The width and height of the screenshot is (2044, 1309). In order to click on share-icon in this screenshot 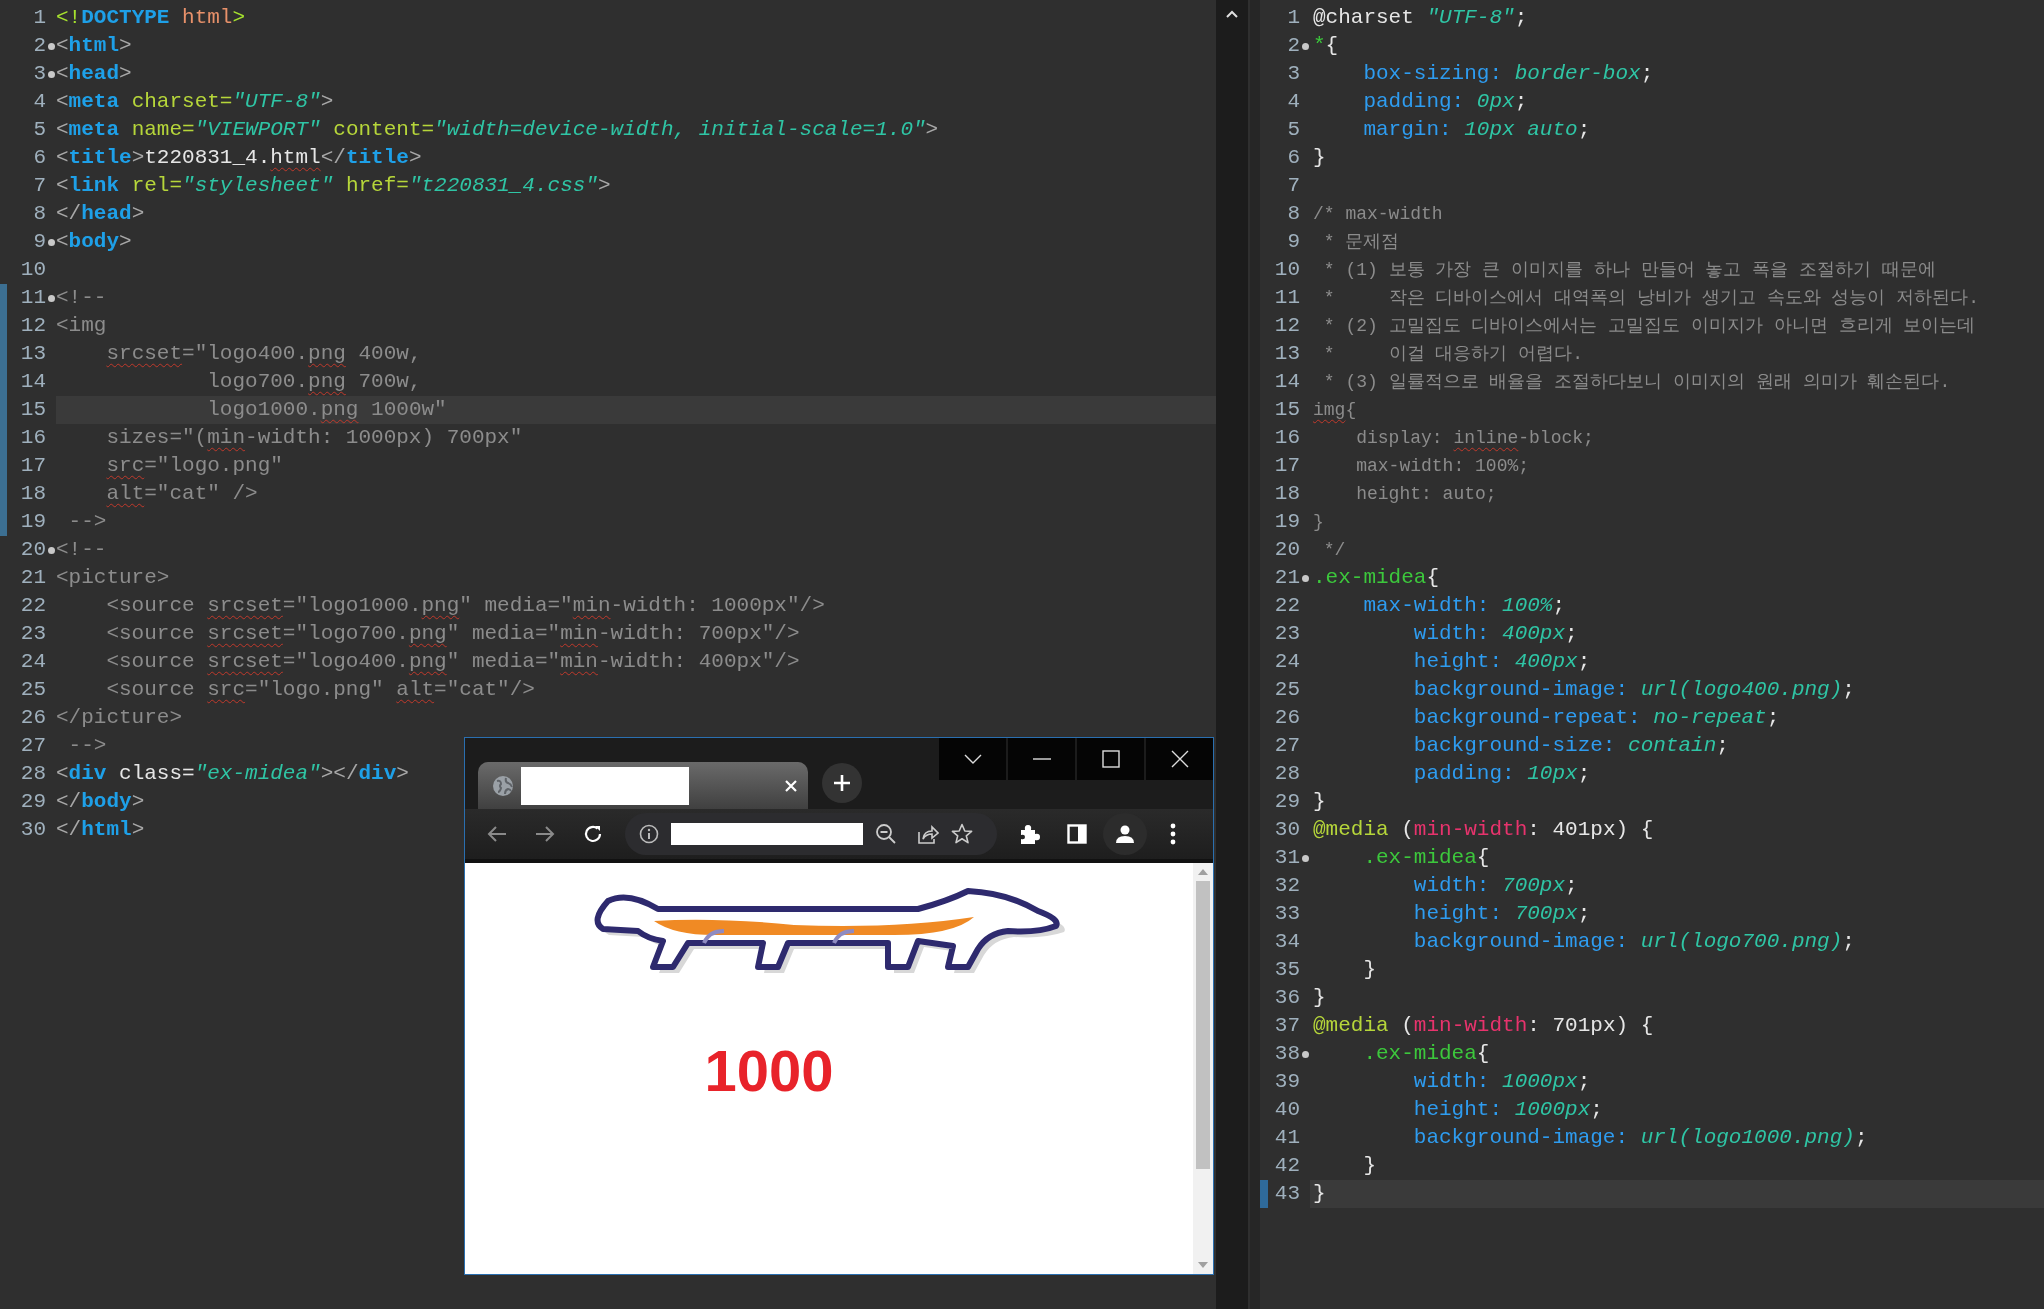, I will do `click(928, 834)`.